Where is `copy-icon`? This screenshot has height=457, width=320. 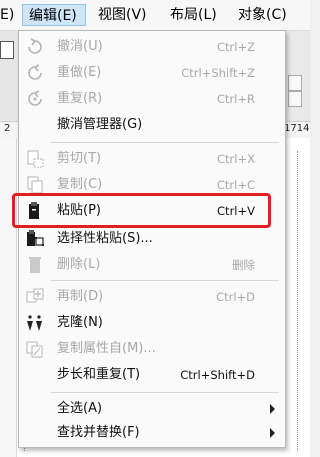
copy-icon is located at coordinates (35, 185).